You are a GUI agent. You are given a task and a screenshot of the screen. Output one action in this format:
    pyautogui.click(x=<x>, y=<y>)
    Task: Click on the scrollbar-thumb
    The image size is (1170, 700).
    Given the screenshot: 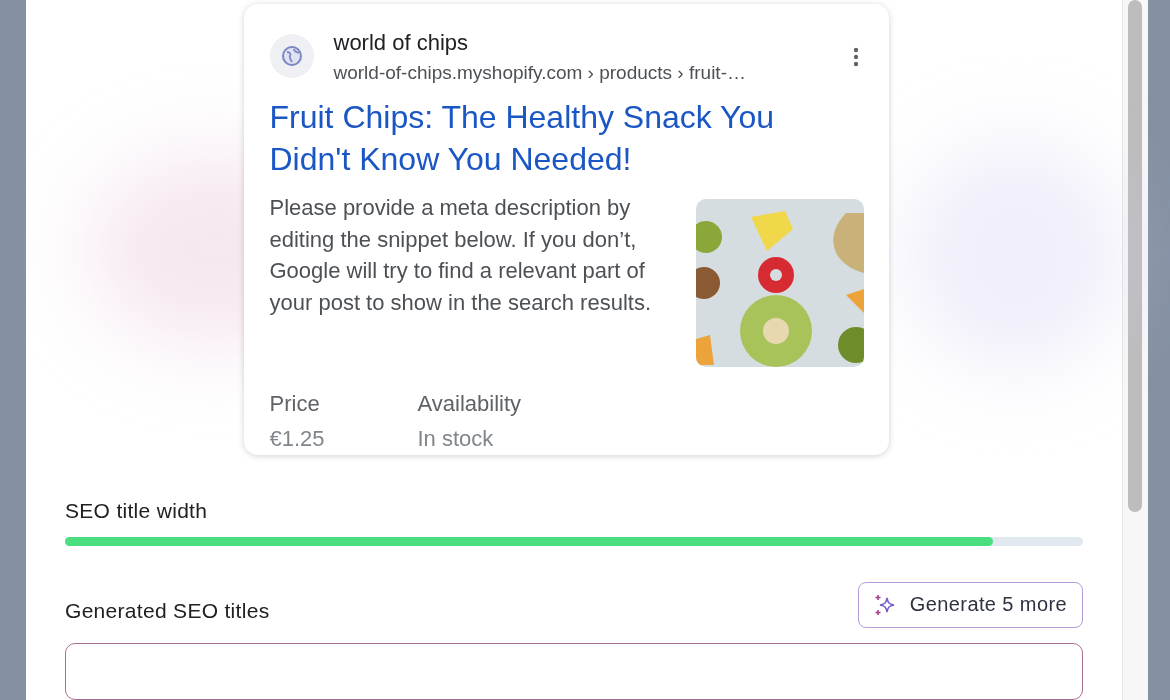 What is the action you would take?
    pyautogui.click(x=1135, y=256)
    